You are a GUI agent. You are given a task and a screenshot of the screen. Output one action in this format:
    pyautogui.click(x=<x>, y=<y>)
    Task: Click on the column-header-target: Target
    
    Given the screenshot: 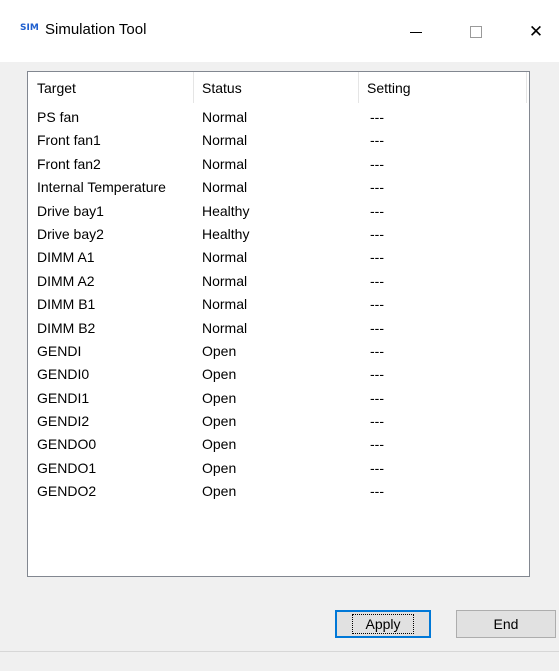 What is the action you would take?
    pyautogui.click(x=110, y=87)
    